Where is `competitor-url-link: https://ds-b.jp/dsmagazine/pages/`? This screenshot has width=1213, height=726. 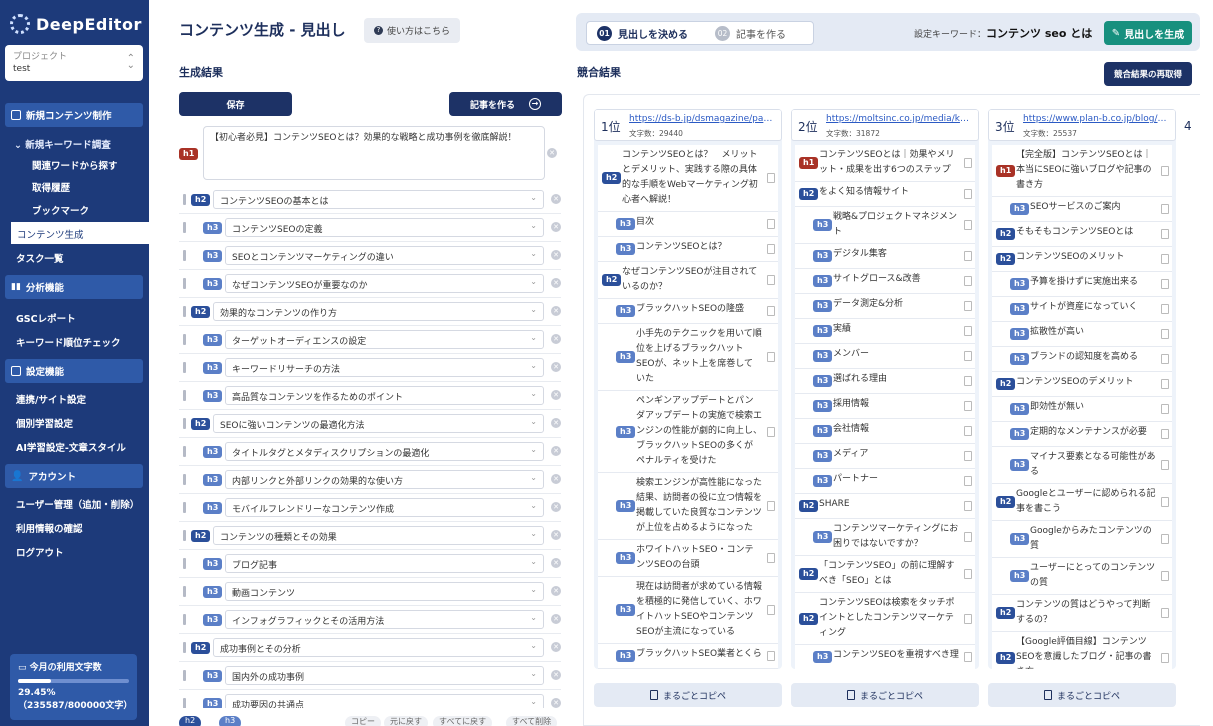 competitor-url-link: https://ds-b.jp/dsmagazine/pages/ is located at coordinates (703, 119).